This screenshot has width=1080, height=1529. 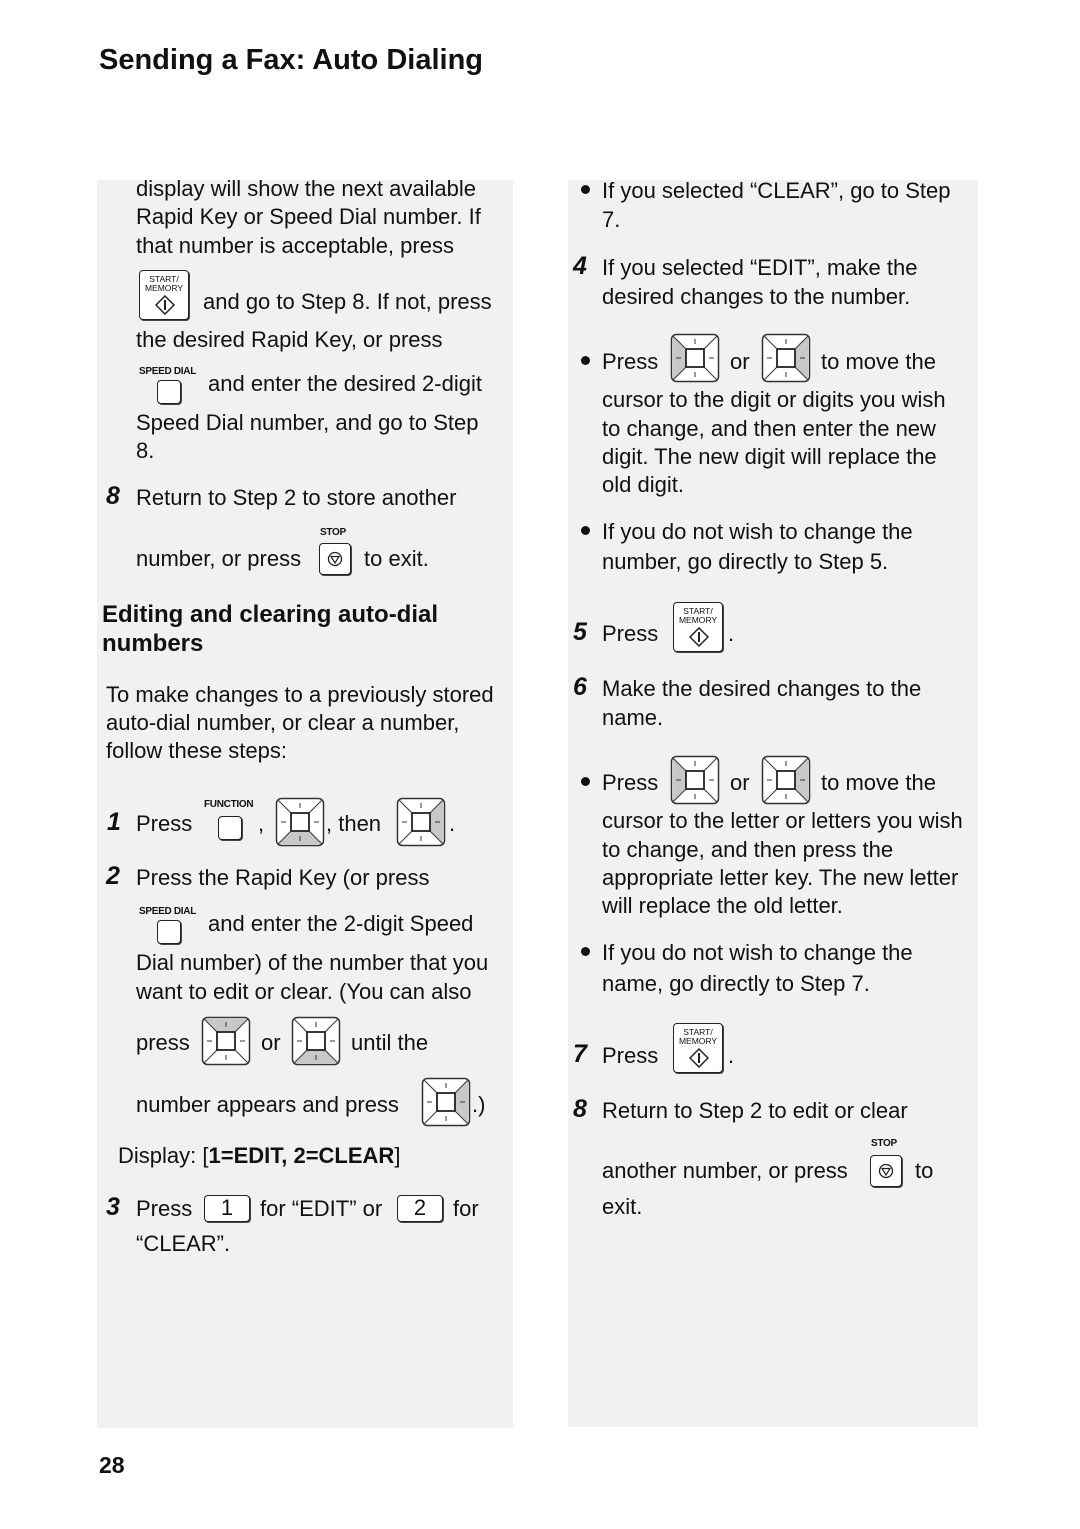 I want to click on step-number: 4, so click(x=580, y=266).